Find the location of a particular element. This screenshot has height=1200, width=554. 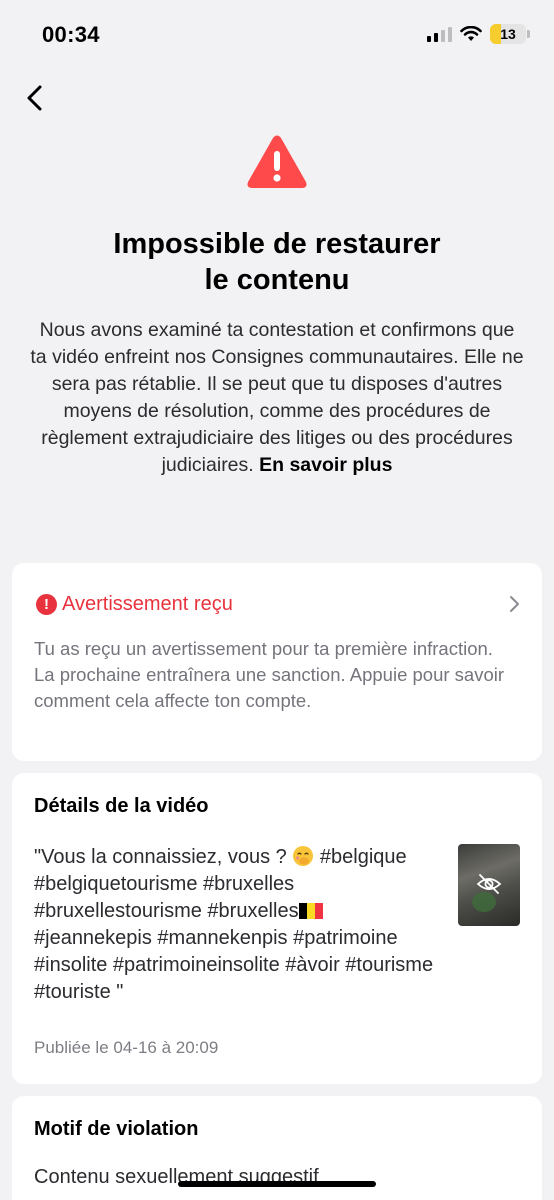

battery-level: 13 is located at coordinates (508, 34).